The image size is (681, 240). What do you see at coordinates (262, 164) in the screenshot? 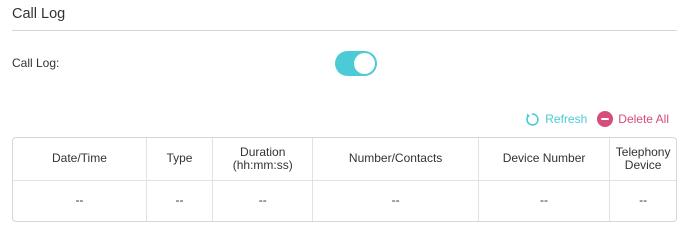
I see `header-duration-line2: (hh:mm:ss)` at bounding box center [262, 164].